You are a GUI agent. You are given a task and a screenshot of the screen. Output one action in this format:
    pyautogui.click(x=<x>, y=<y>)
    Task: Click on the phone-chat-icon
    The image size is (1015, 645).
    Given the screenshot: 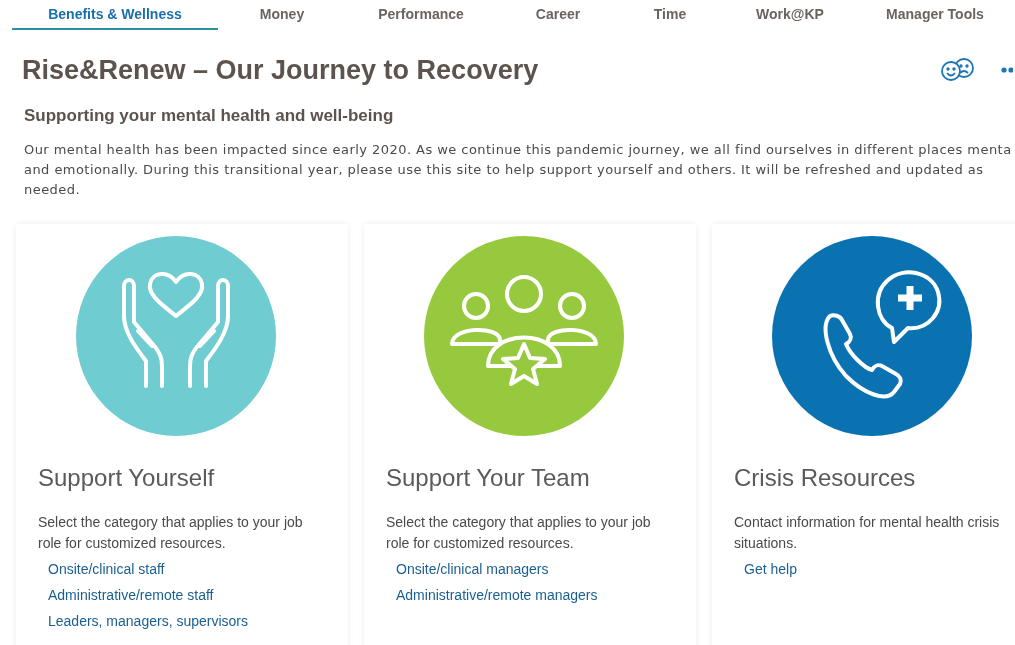 What is the action you would take?
    pyautogui.click(x=872, y=336)
    